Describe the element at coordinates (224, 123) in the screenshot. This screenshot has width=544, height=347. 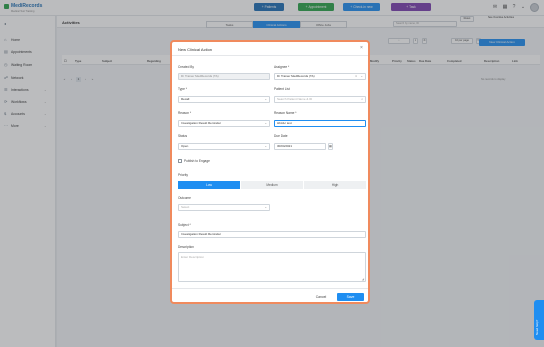
I see `reason-select: Investigation Result Reminder ⌄` at that location.